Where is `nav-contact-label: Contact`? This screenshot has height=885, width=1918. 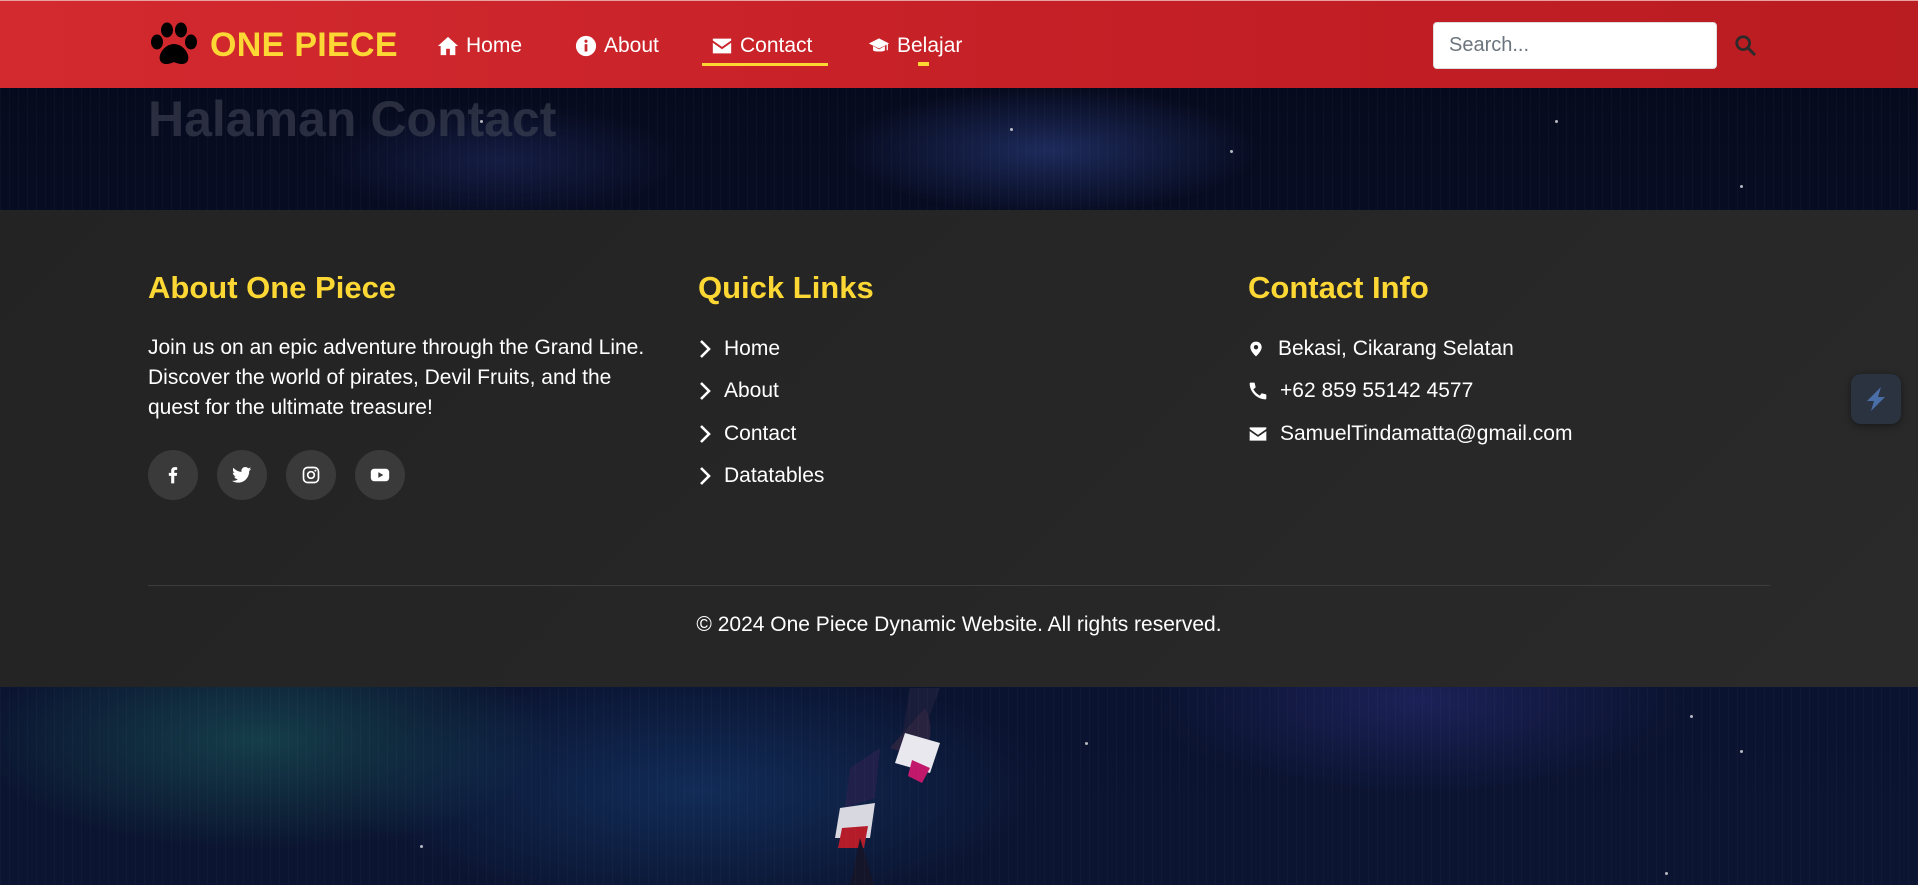
nav-contact-label: Contact is located at coordinates (776, 45).